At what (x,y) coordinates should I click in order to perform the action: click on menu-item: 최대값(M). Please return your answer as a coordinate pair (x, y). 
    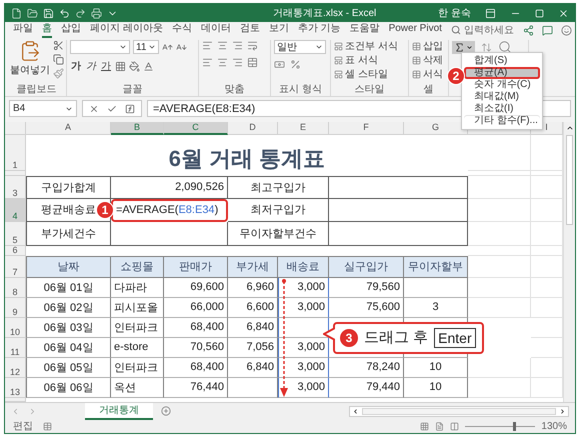
    Looking at the image, I should click on (502, 97).